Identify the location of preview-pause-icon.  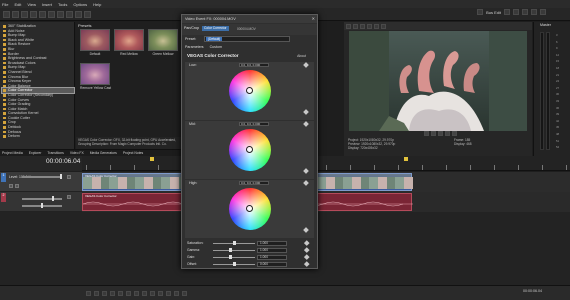
(433, 133).